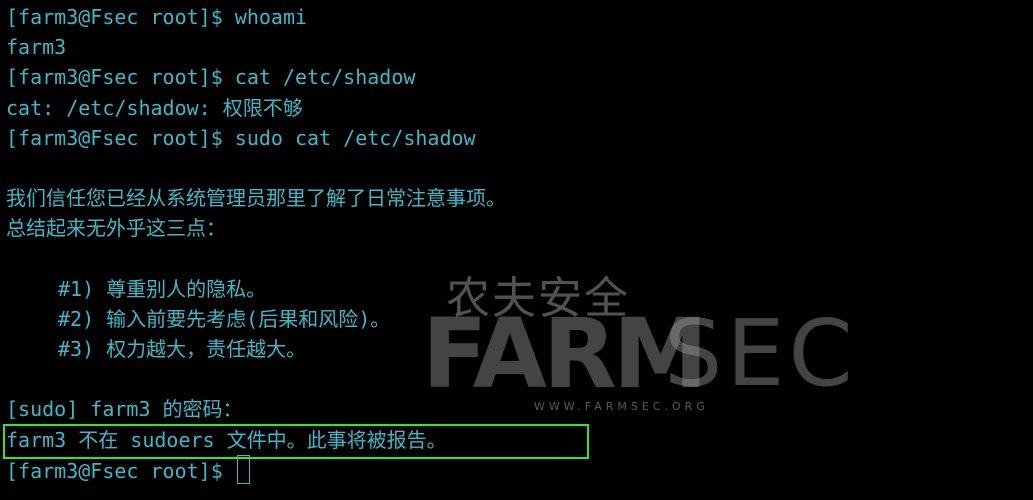 This screenshot has width=1033, height=500. I want to click on terminal-line-sudo-lecture-2: 总结起来无外乎这三点：, so click(116, 228).